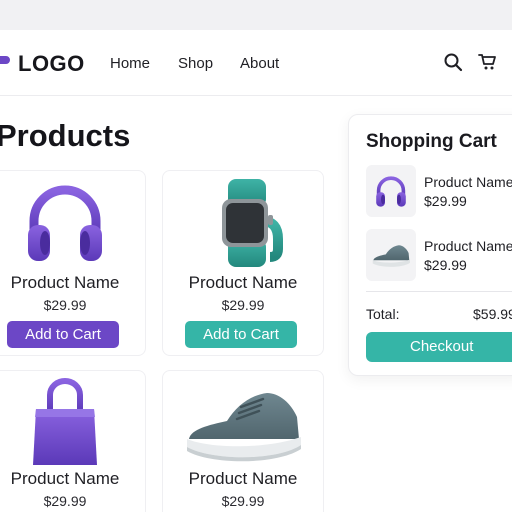  I want to click on product-card-sneaker: Product Name $29.99, so click(243, 441).